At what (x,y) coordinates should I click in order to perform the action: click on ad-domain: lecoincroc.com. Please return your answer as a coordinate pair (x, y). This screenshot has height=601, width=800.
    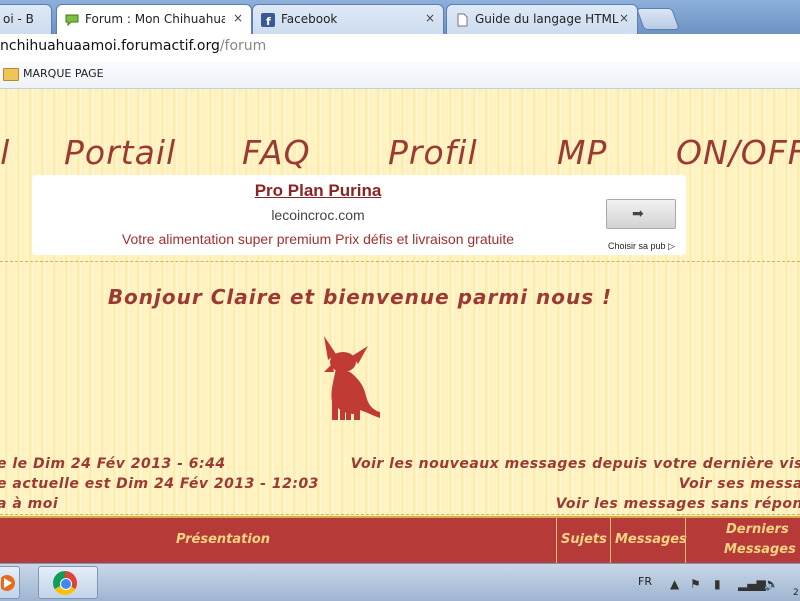
    Looking at the image, I should click on (318, 215).